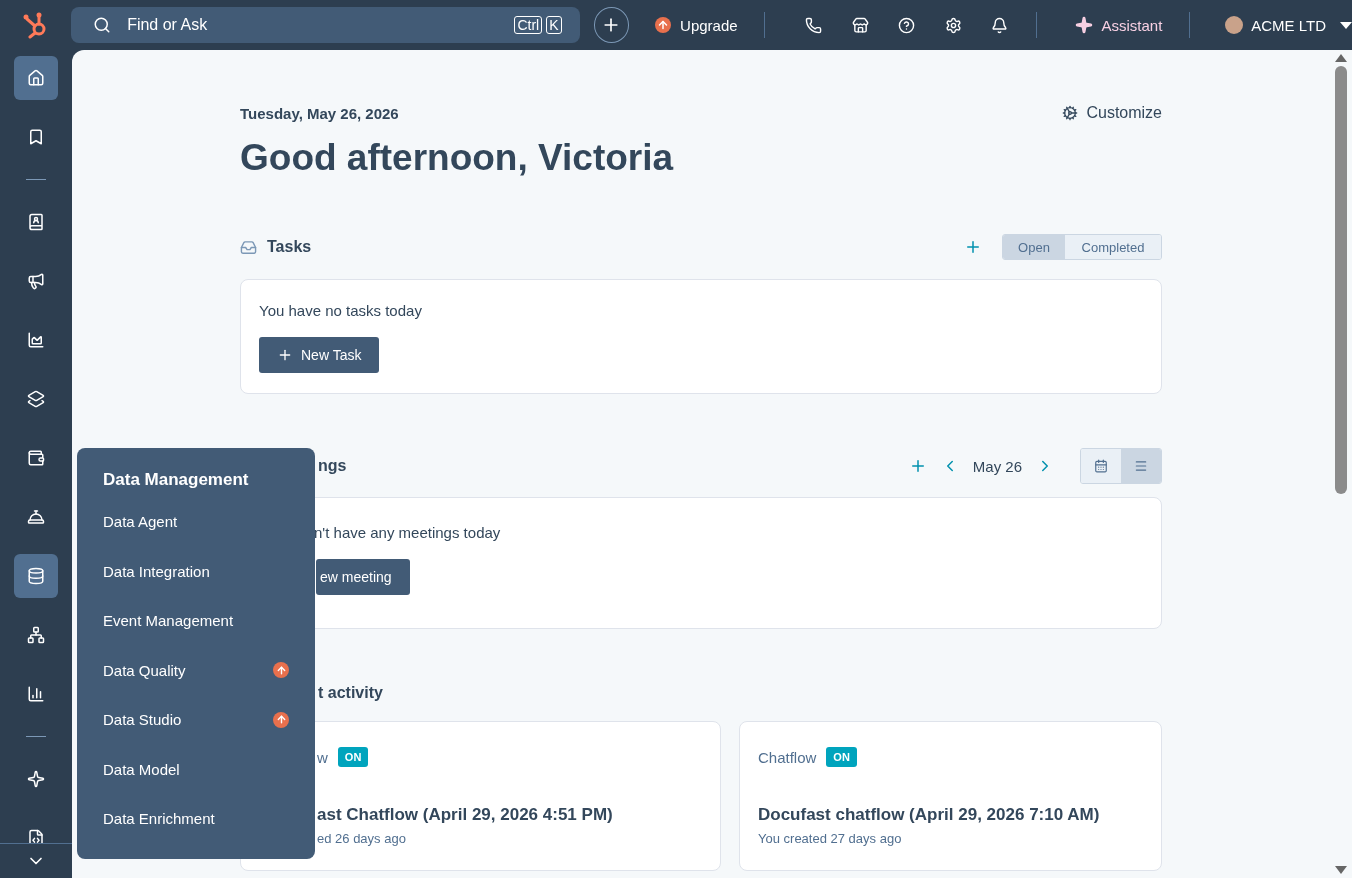 This screenshot has width=1352, height=878. I want to click on calendar-icon, so click(1101, 466).